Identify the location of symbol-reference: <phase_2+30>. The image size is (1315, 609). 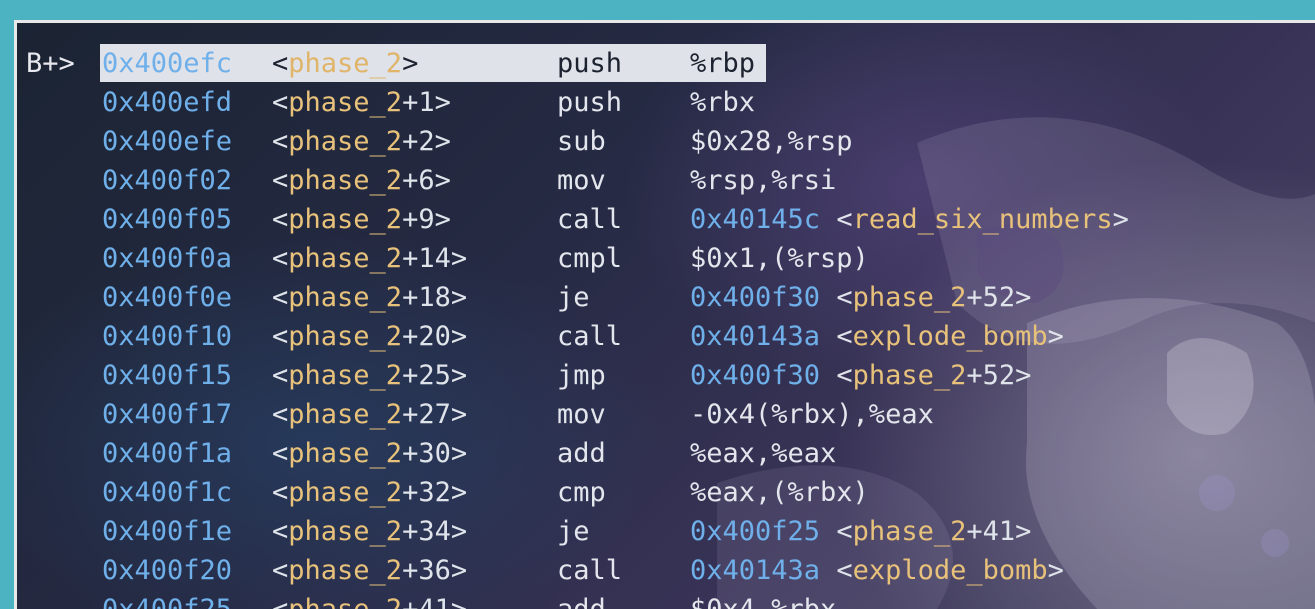
(370, 453).